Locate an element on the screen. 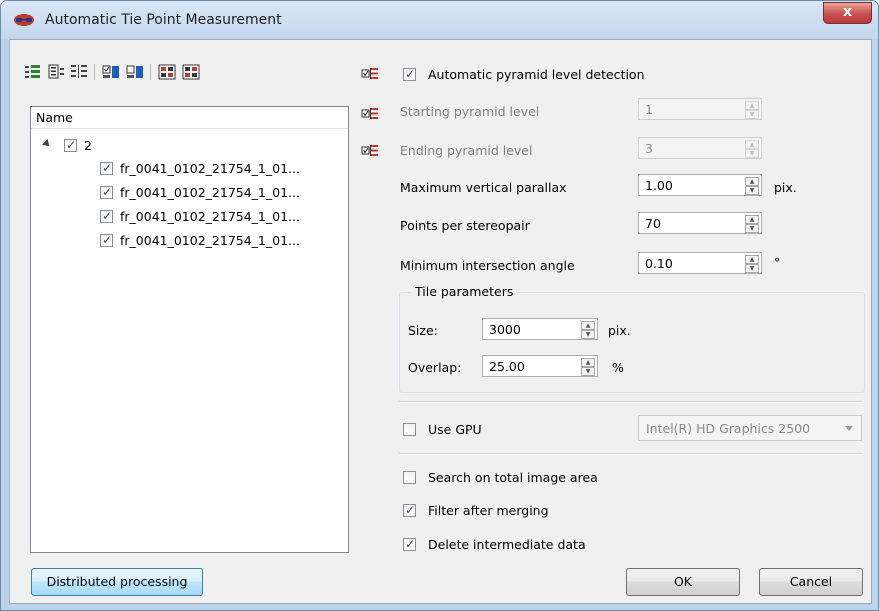 This screenshot has height=611, width=879. app-logo-icon is located at coordinates (24, 20).